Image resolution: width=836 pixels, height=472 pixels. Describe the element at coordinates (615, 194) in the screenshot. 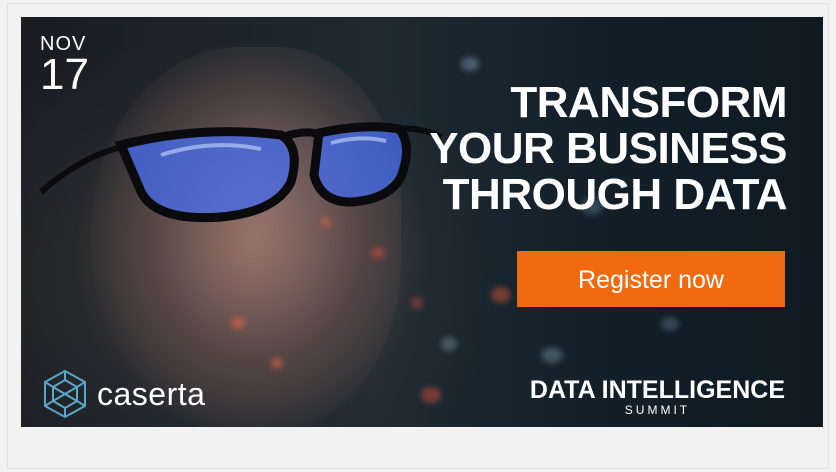

I see `headline-line-3: THROUGH DATA` at that location.